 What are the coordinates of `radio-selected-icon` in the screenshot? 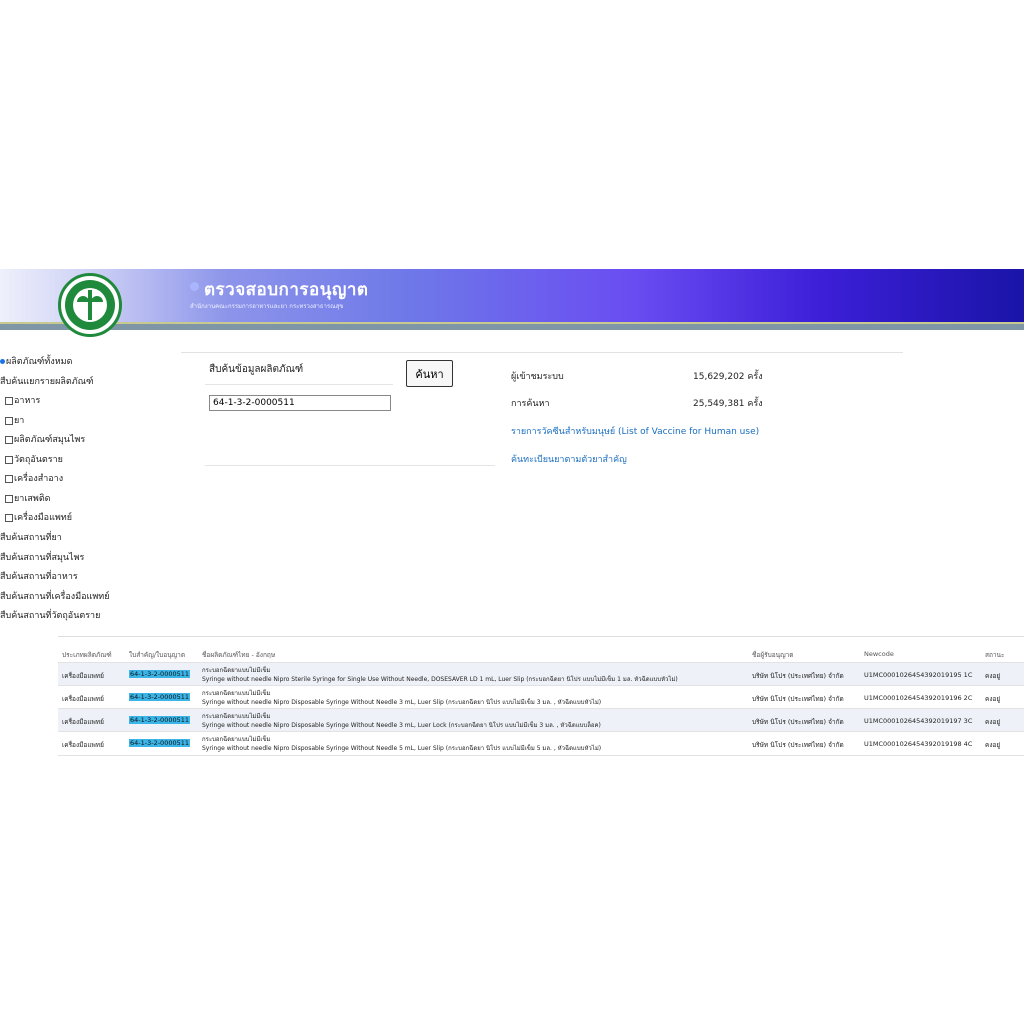 It's located at (2, 361).